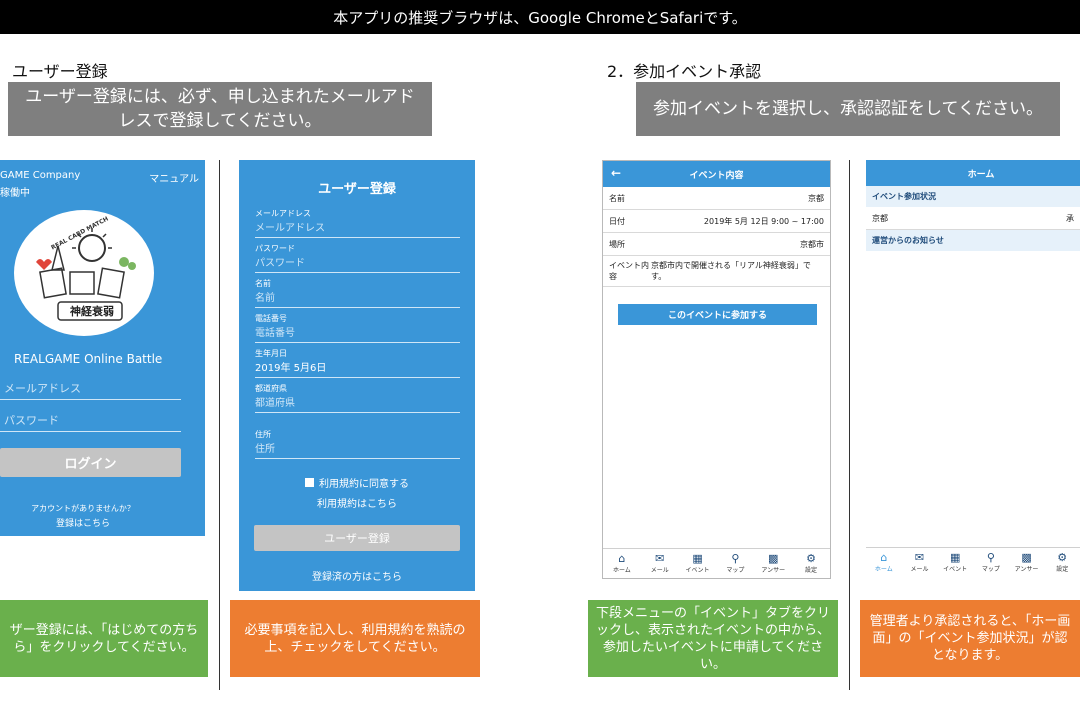 The image size is (1080, 720). Describe the element at coordinates (1070, 218) in the screenshot. I see `status-row-value: 承` at that location.